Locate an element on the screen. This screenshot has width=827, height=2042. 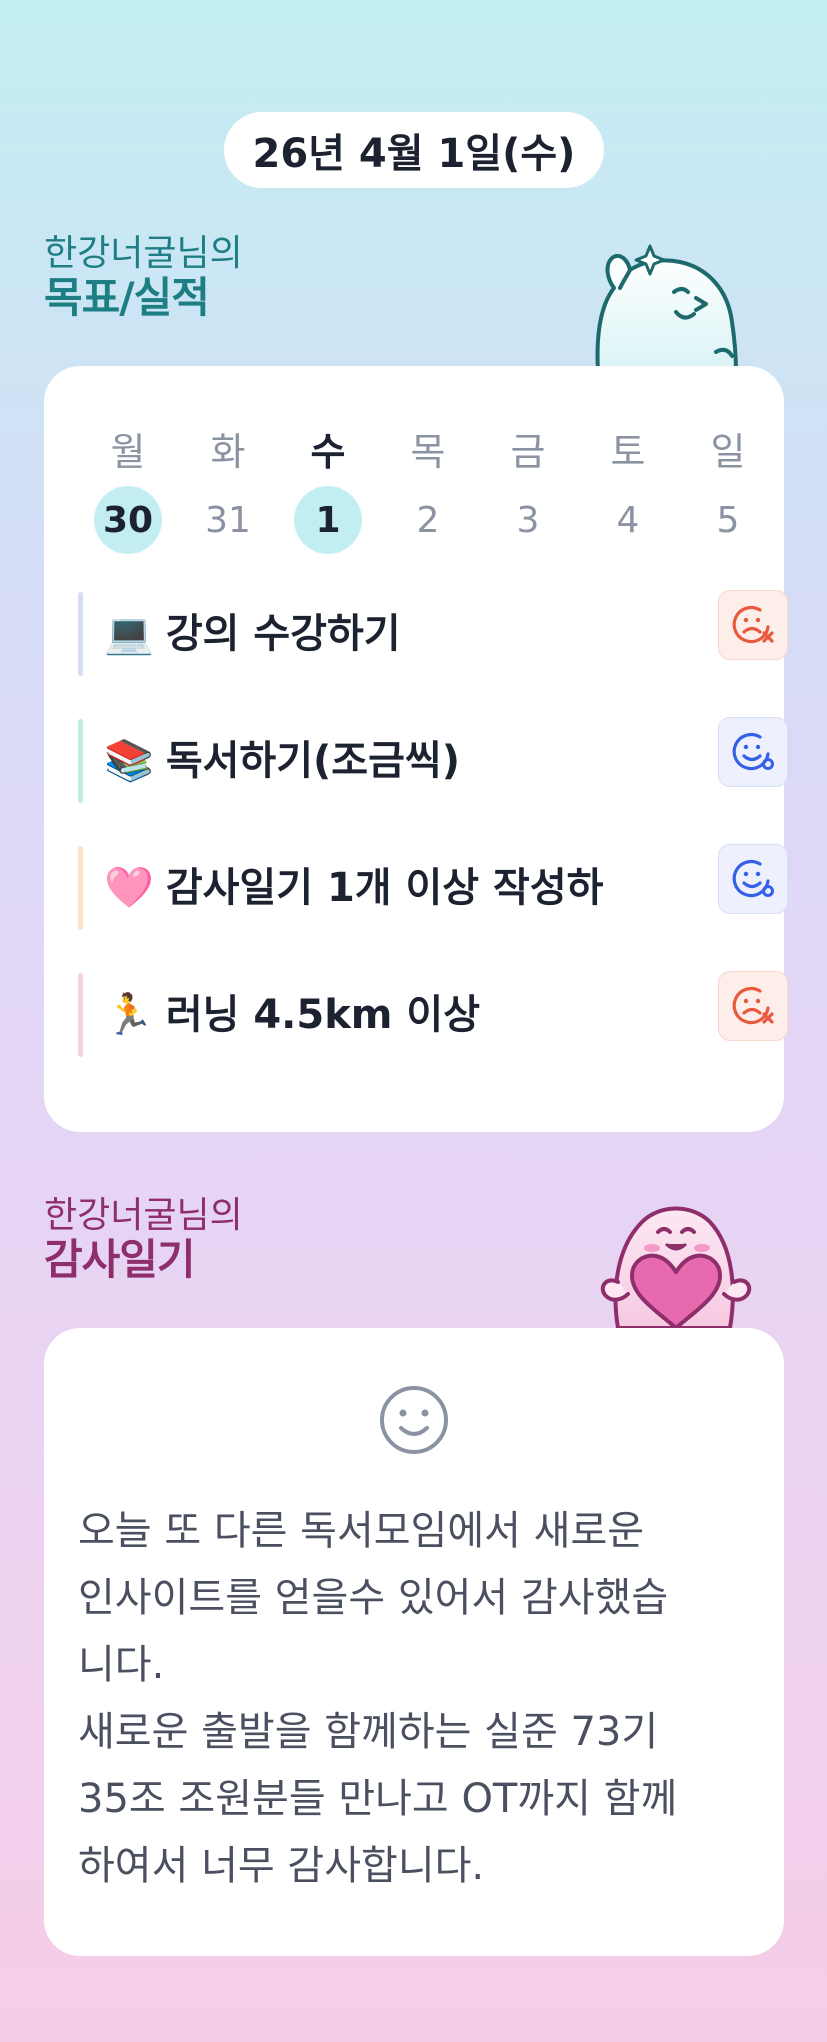
week-strip: 월 30 화 31 수 1 목 2 금 3 토 4 일 5 is located at coordinates (428, 490).